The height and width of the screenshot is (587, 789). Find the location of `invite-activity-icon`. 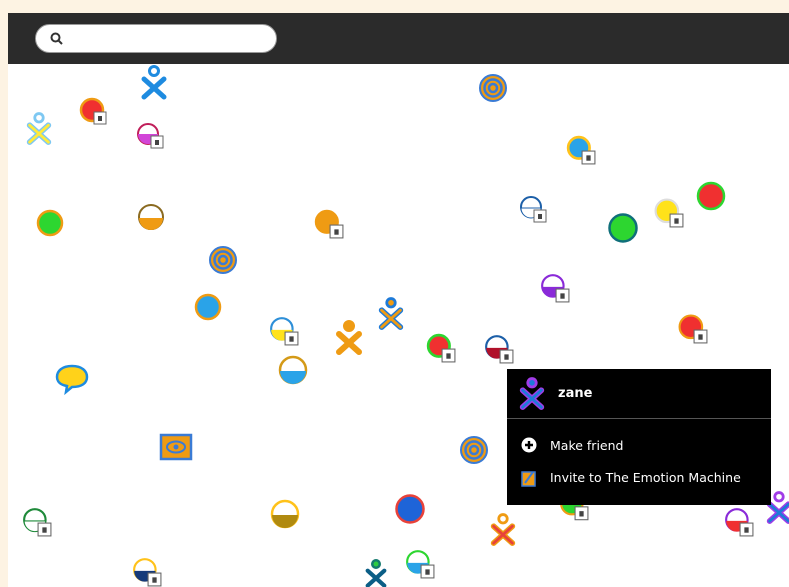

invite-activity-icon is located at coordinates (528, 479).